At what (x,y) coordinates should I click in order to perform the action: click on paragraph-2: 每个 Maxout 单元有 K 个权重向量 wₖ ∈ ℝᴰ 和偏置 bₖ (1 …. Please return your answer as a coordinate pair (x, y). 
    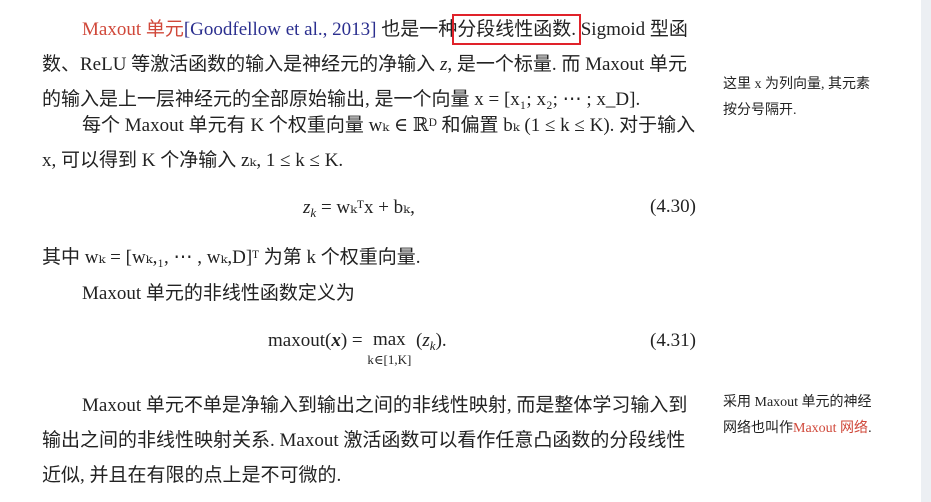
    Looking at the image, I should click on (369, 143).